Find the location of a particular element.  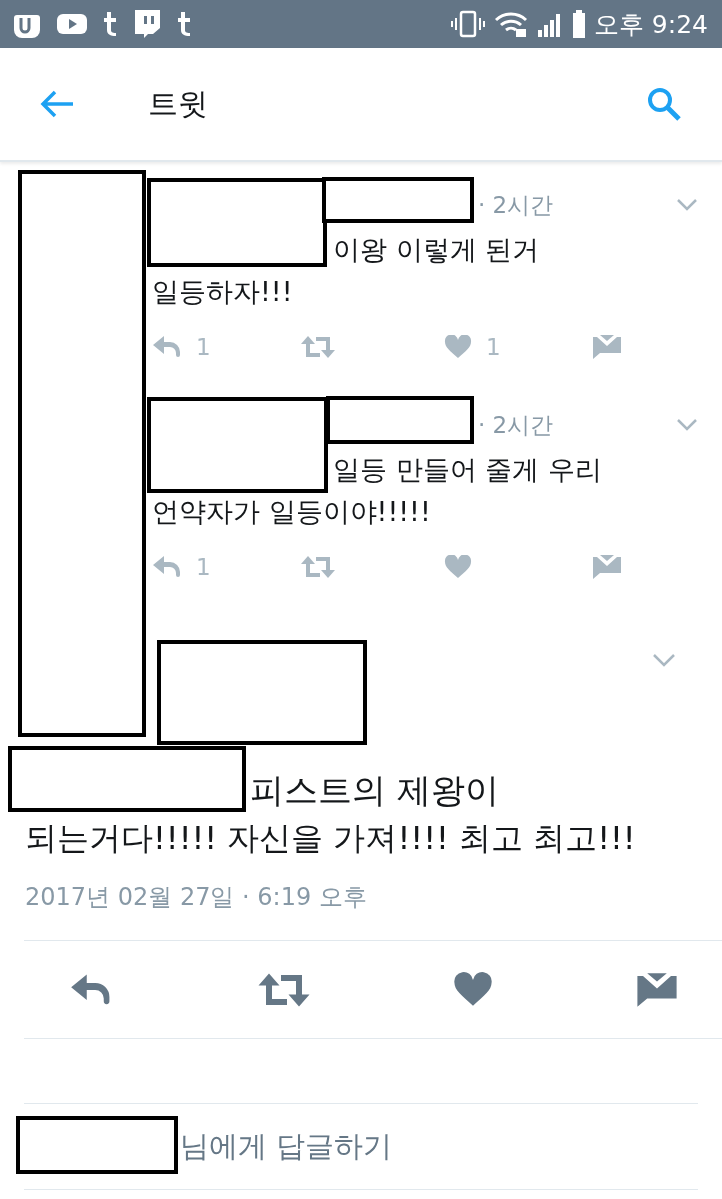

tweet-text: 되는거다!!!!! 자신을 가져!!!! 최고 최고!!! is located at coordinates (330, 838).